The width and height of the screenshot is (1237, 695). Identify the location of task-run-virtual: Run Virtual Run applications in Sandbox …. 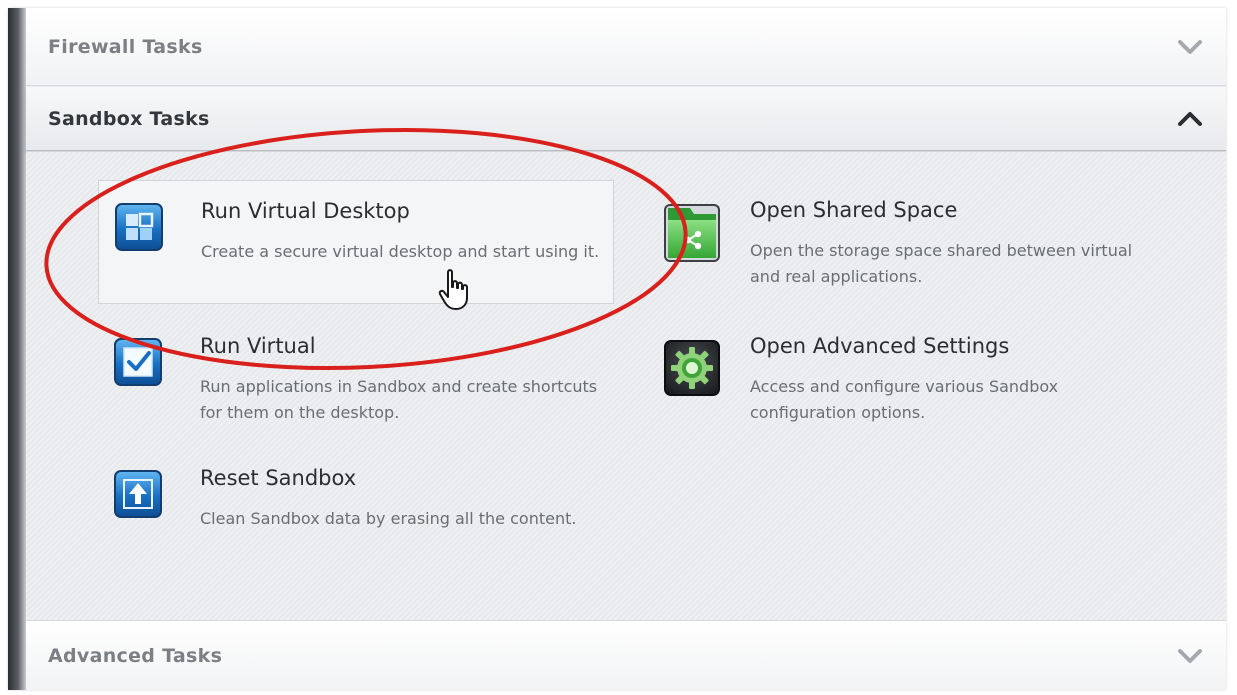
(356, 378).